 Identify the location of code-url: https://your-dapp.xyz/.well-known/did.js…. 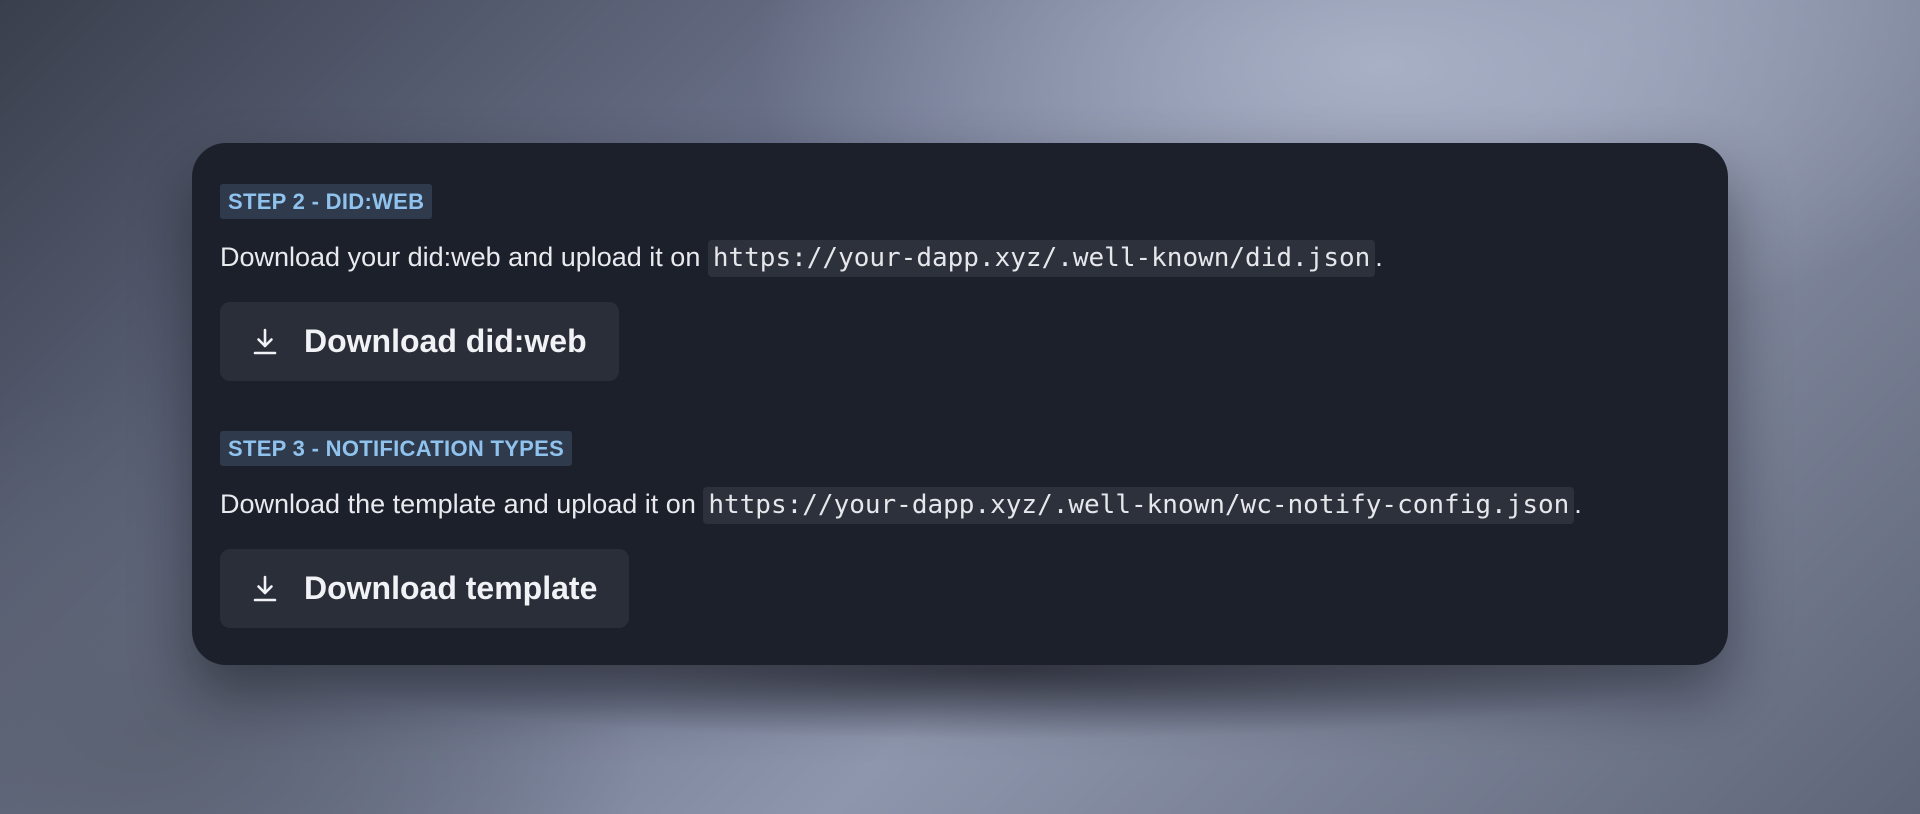
(1041, 258).